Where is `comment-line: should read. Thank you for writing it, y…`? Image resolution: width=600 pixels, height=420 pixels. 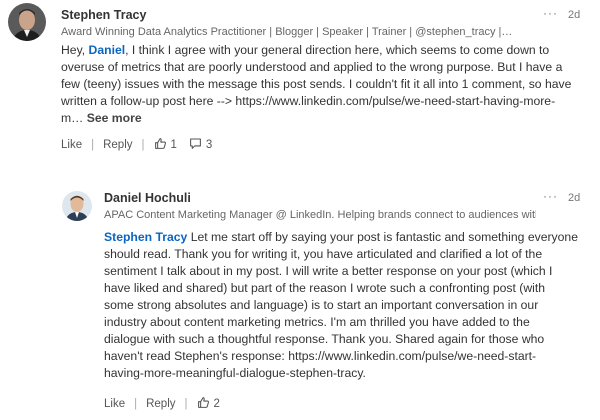 comment-line: should read. Thank you for writing it, y… is located at coordinates (323, 254).